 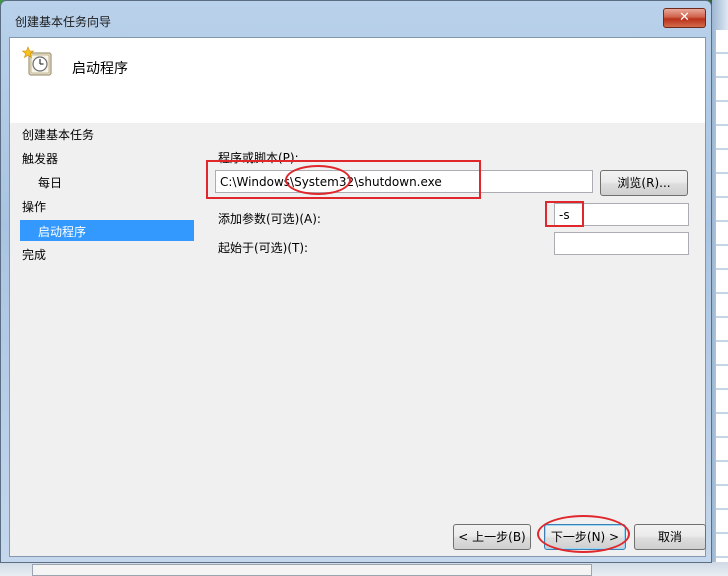 I want to click on background-input-edge, so click(x=312, y=570).